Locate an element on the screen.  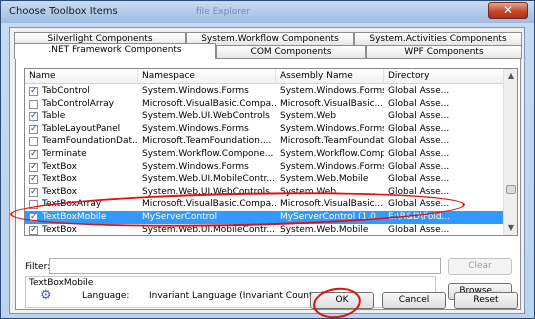
language-value: Invariant Language (Invariant Country) is located at coordinates (237, 296).